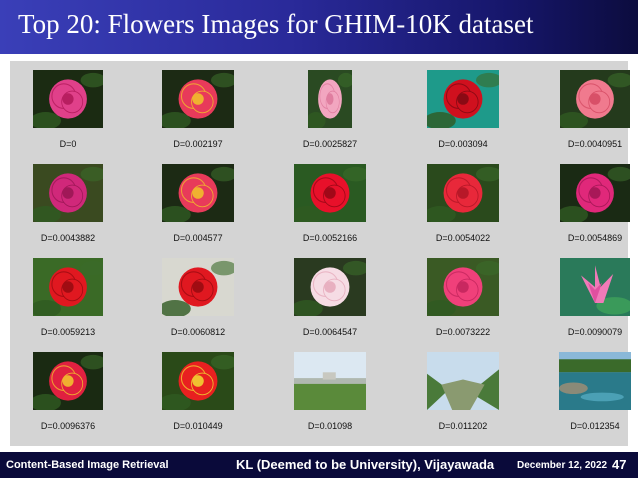 Image resolution: width=638 pixels, height=478 pixels. I want to click on result-tile: D=0.01098, so click(330, 392).